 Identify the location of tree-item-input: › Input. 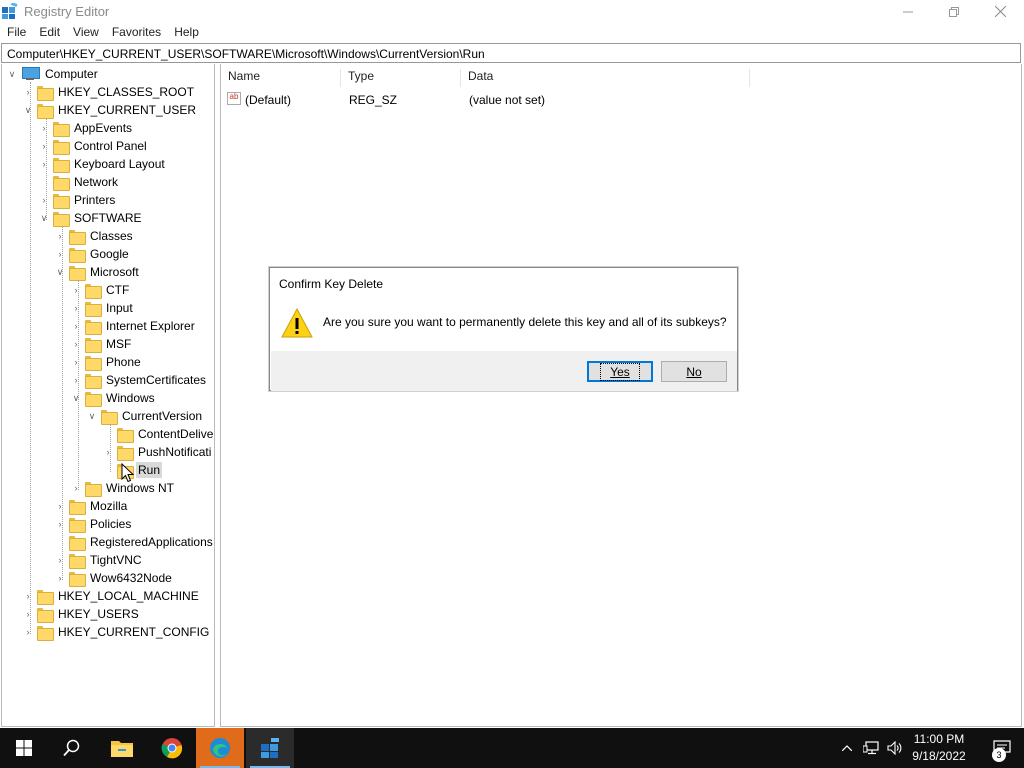
(102, 308).